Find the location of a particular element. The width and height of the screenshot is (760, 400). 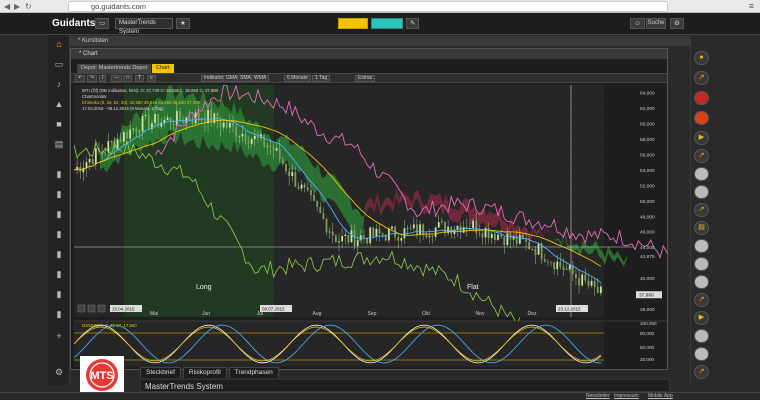

fib-tool-icon: ≡ is located at coordinates (151, 78).